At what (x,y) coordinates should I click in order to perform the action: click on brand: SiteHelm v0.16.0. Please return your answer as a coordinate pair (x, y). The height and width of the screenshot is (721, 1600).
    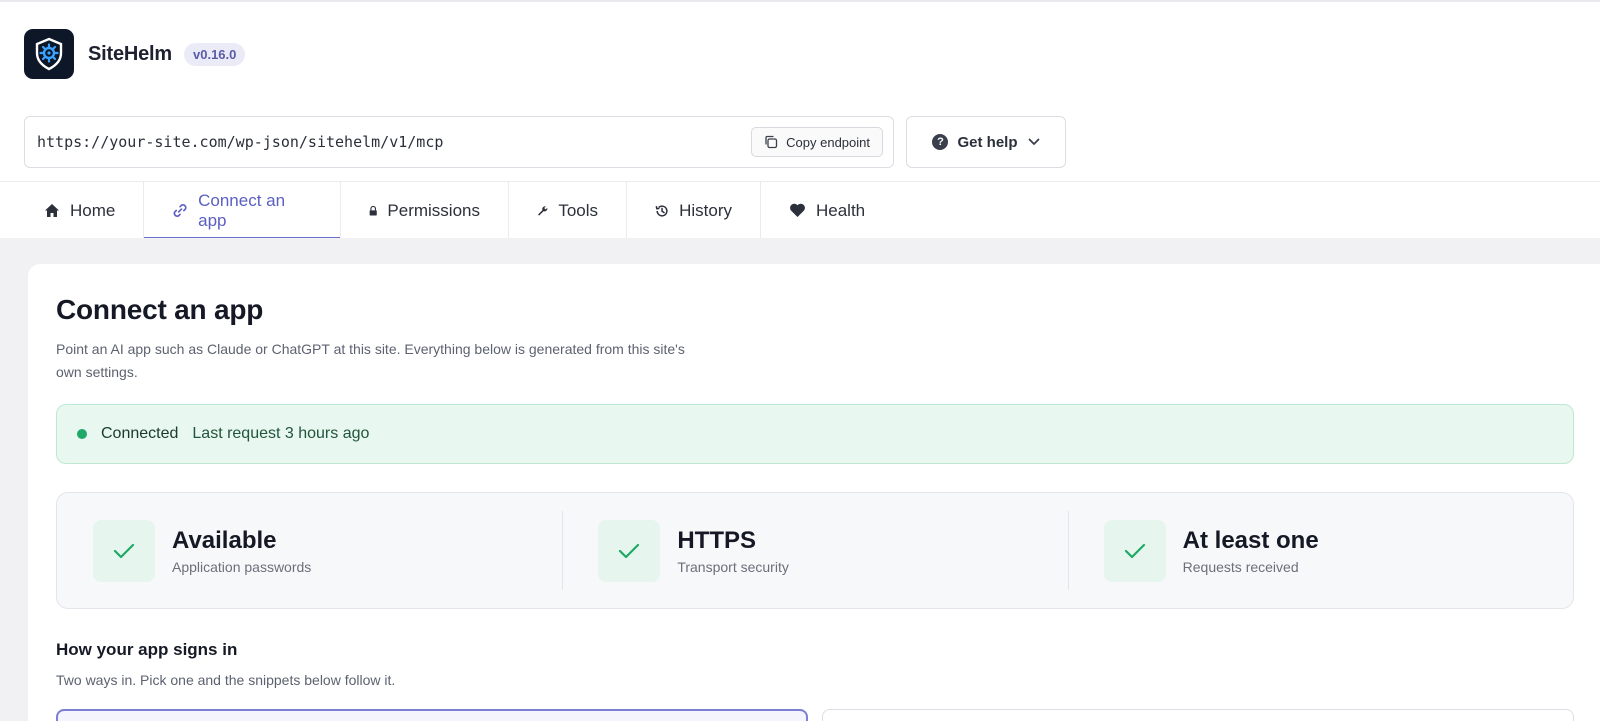
    Looking at the image, I should click on (135, 54).